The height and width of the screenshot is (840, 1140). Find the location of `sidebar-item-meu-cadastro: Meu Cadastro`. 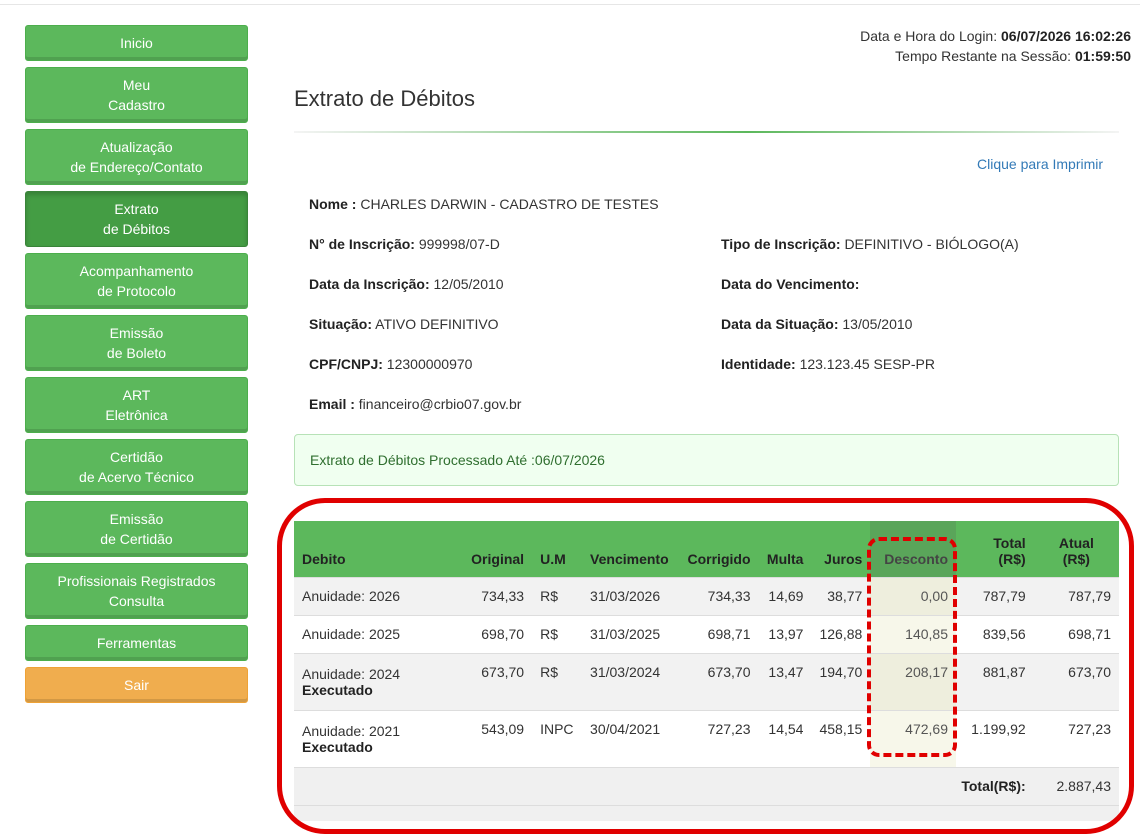

sidebar-item-meu-cadastro: Meu Cadastro is located at coordinates (136, 95).